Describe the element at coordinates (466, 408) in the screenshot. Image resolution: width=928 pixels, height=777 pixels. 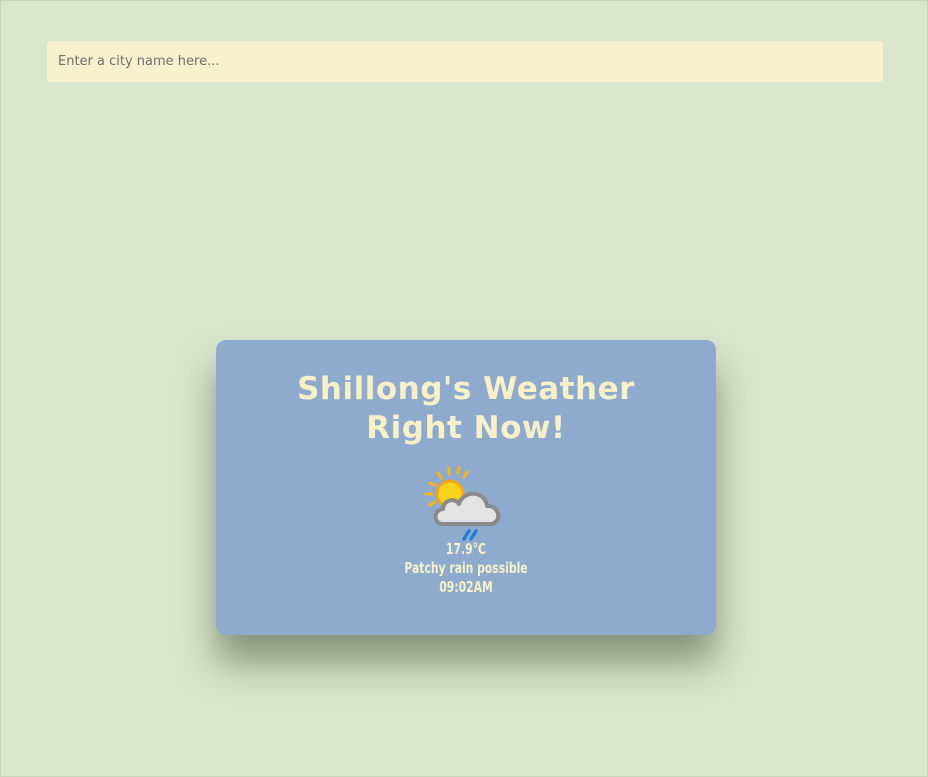
I see `weather-card-title: Shillong's Weather Right Now!` at that location.